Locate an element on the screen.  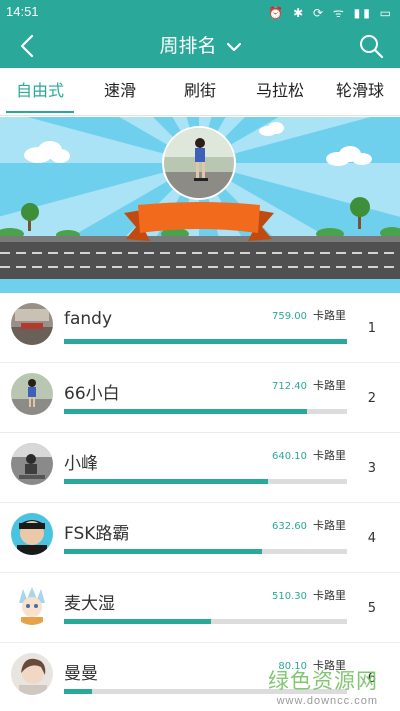
rank-number: 5 is located at coordinates (371, 608).